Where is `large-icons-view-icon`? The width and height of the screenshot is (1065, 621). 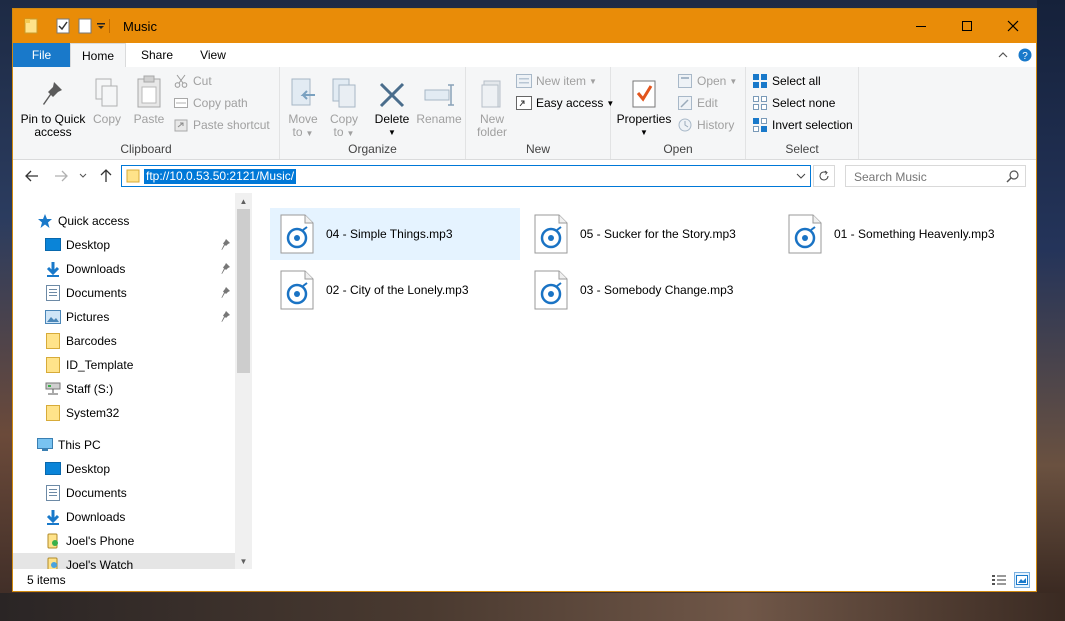 large-icons-view-icon is located at coordinates (1022, 580).